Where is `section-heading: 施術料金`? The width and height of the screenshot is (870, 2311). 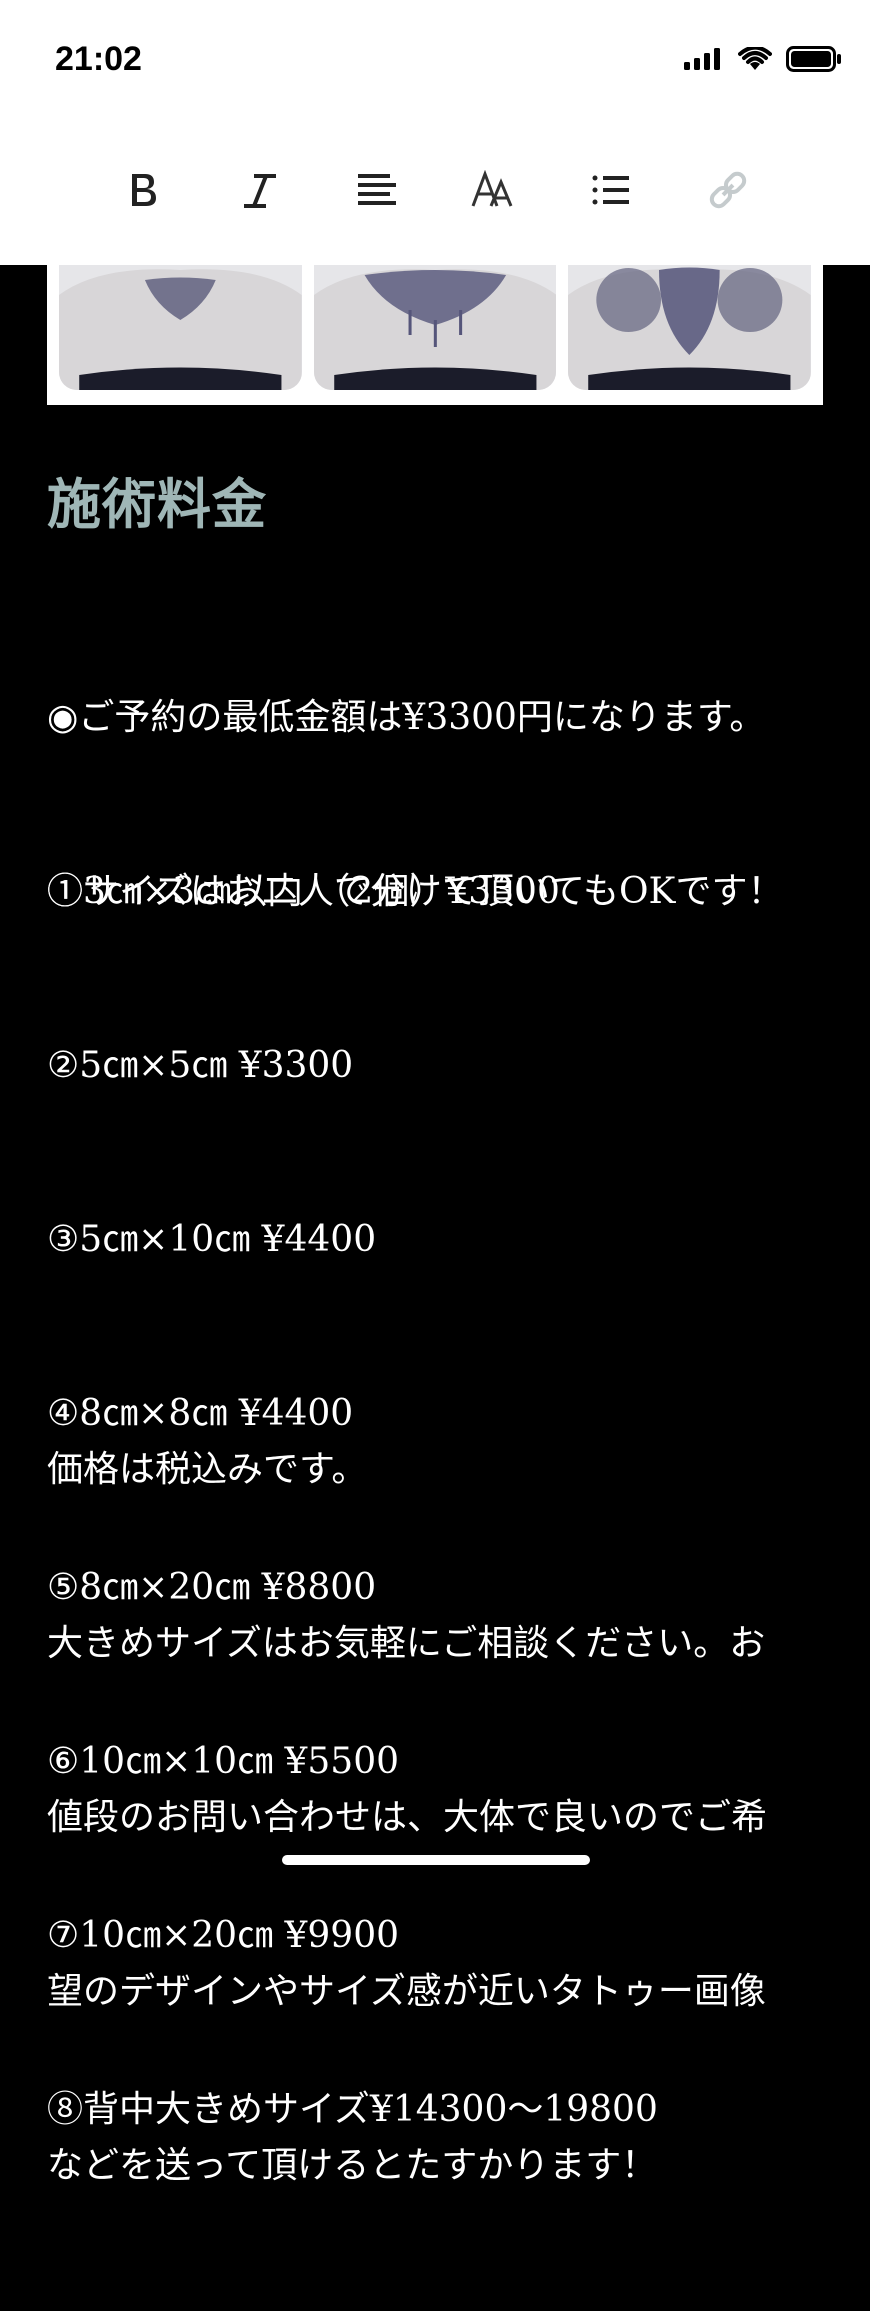 section-heading: 施術料金 is located at coordinates (157, 504).